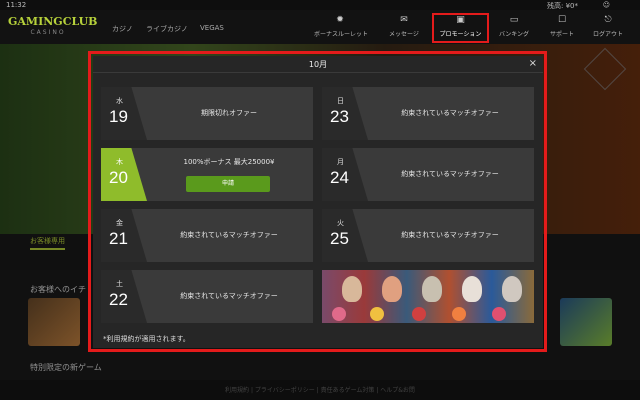 Image resolution: width=640 pixels, height=400 pixels. I want to click on day-card: 火 25 約束されているマッチオファー, so click(428, 235).